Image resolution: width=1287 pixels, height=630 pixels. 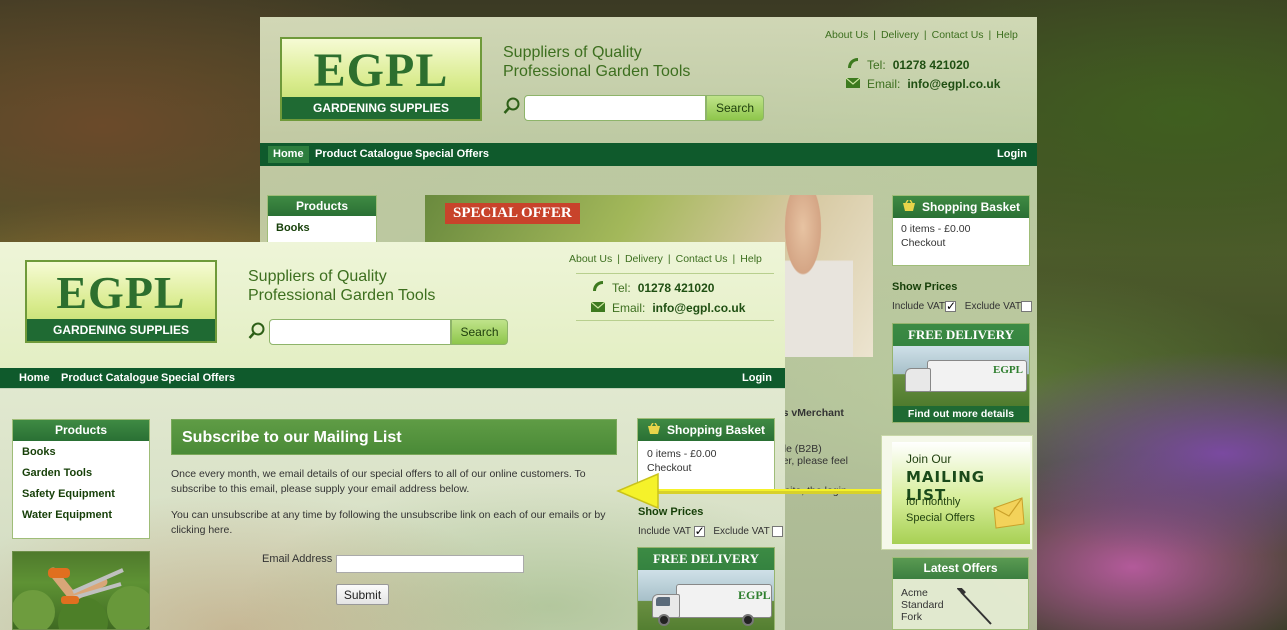 What do you see at coordinates (702, 259) in the screenshot?
I see `link-contact-us: Contact Us` at bounding box center [702, 259].